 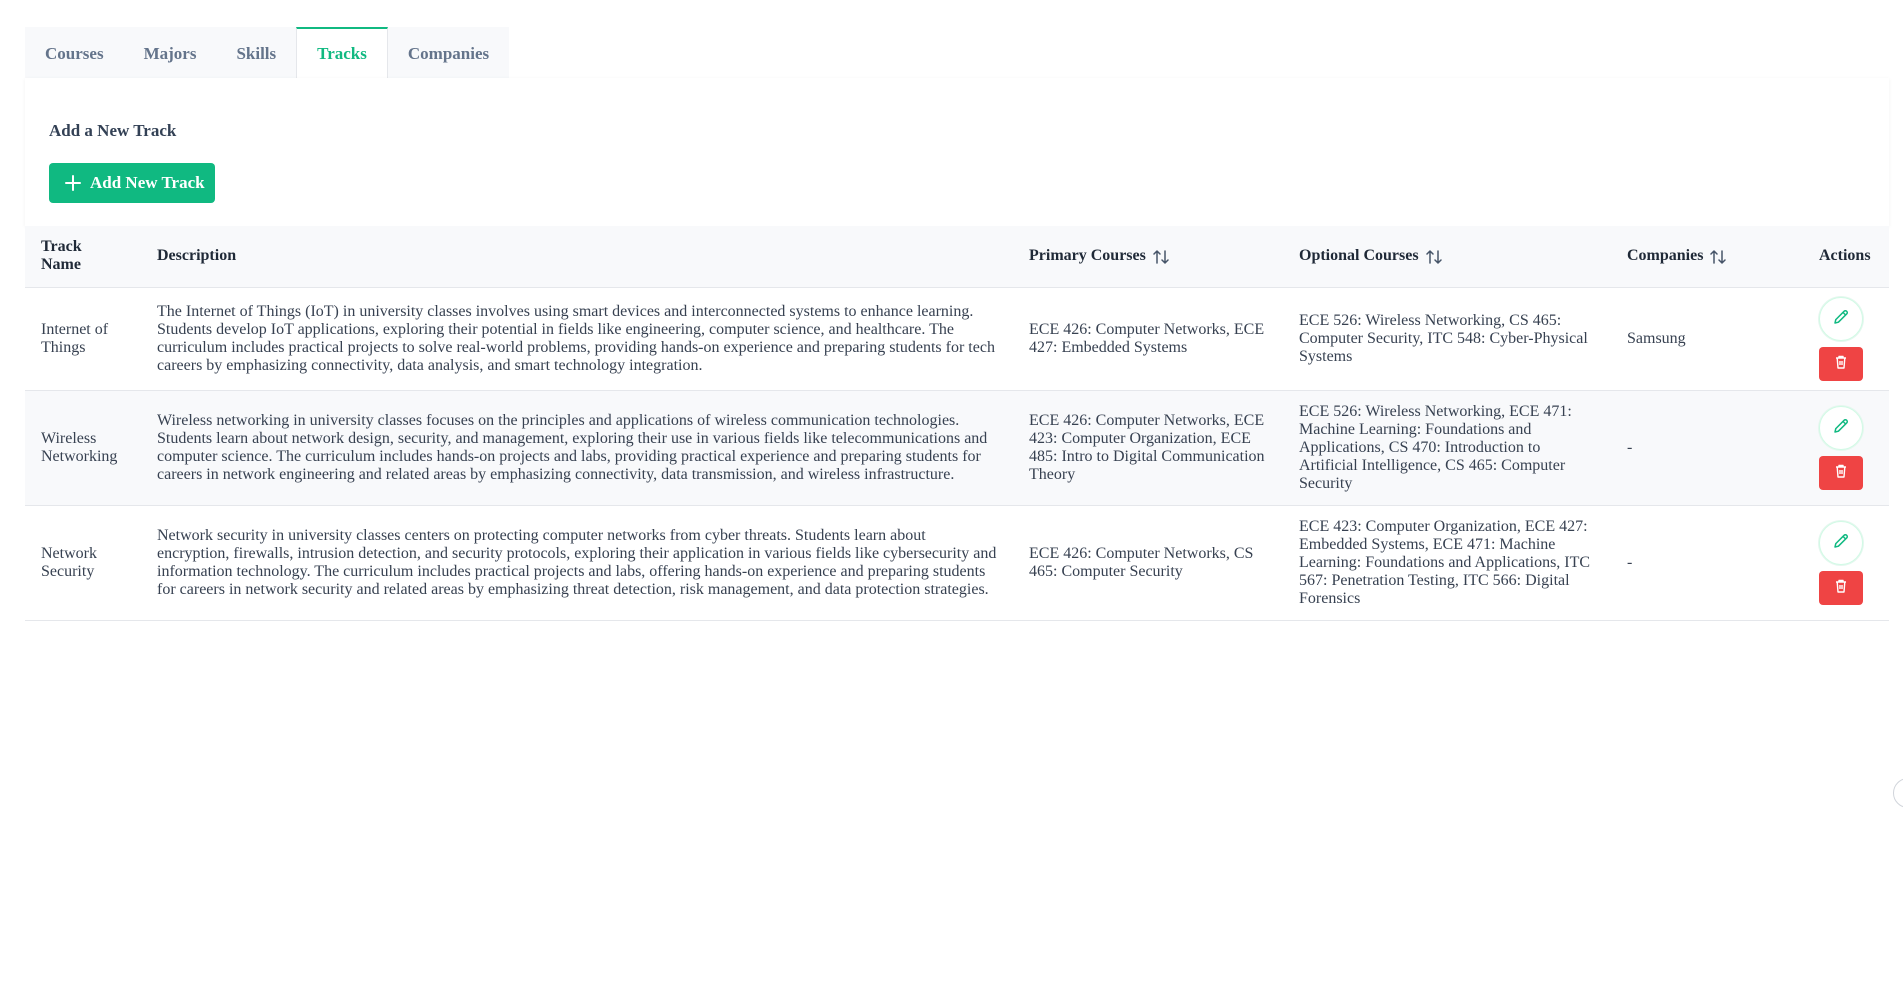 I want to click on add-track-title: Add a New Track, so click(x=113, y=130).